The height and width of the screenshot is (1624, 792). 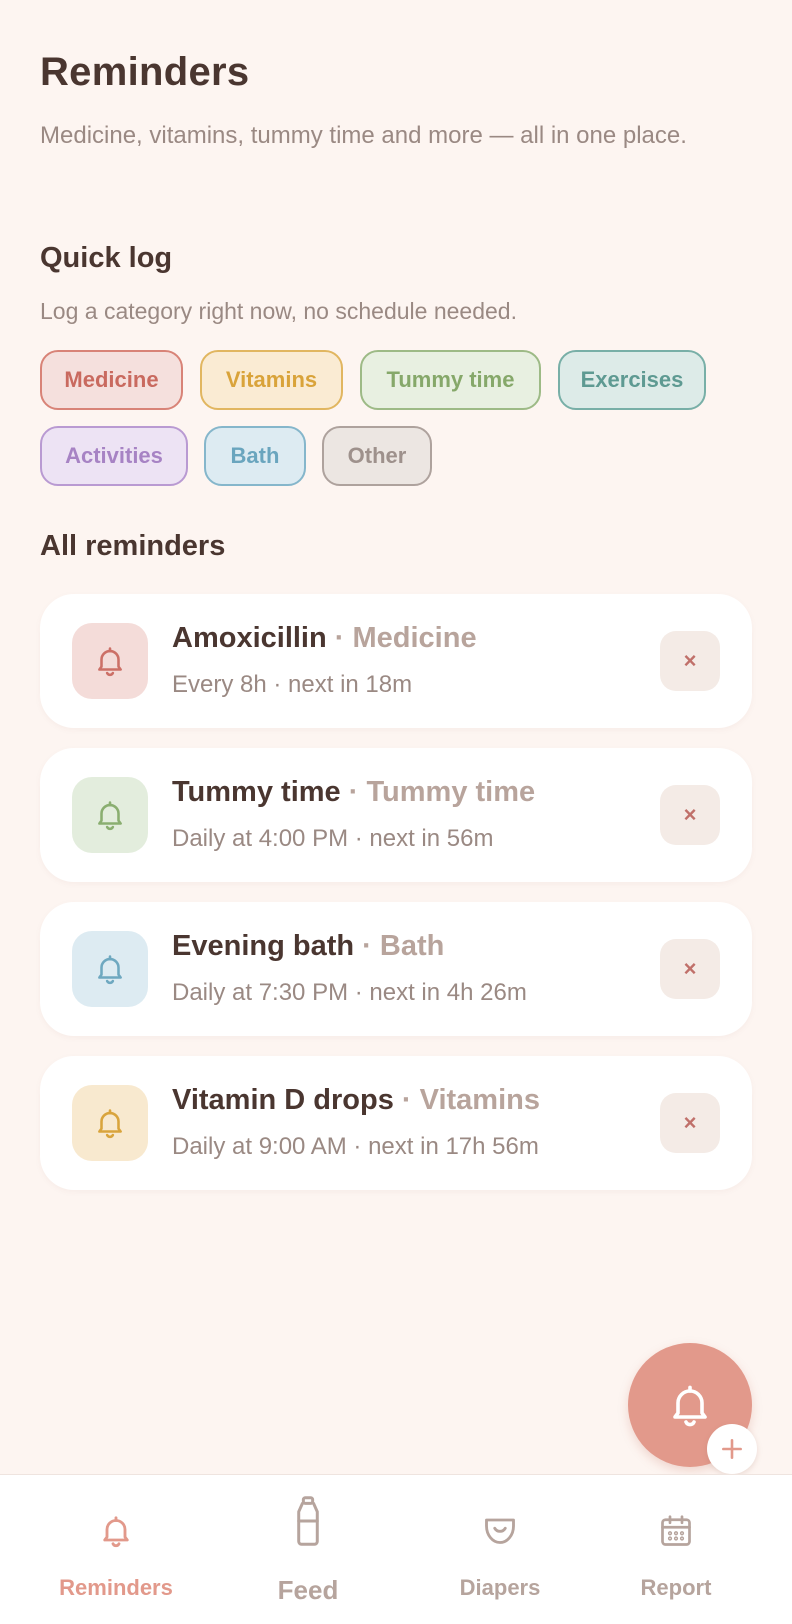 What do you see at coordinates (114, 456) in the screenshot?
I see `chip-activities: Activities` at bounding box center [114, 456].